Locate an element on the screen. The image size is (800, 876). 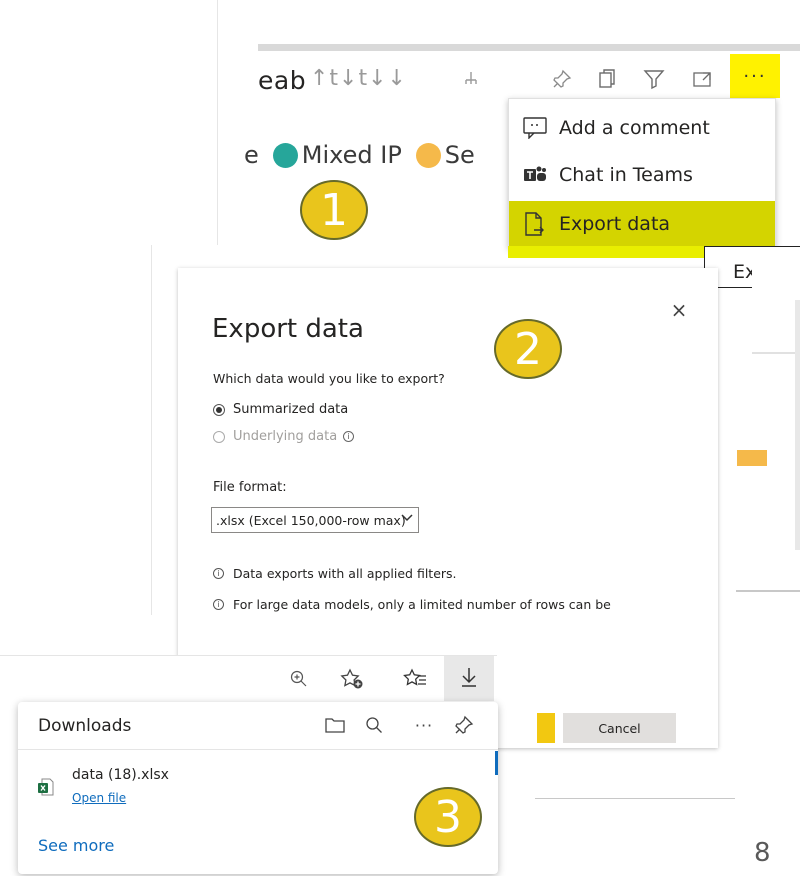
radio-label: Underlying data is located at coordinates (285, 436).